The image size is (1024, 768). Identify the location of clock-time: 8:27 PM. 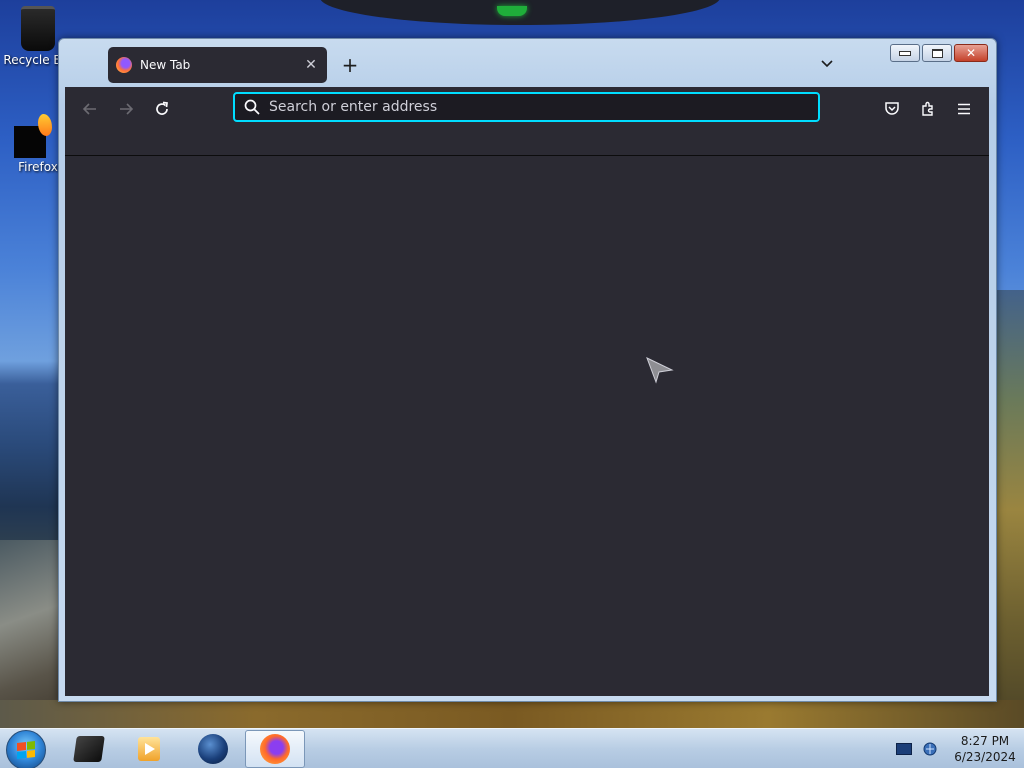
(985, 741).